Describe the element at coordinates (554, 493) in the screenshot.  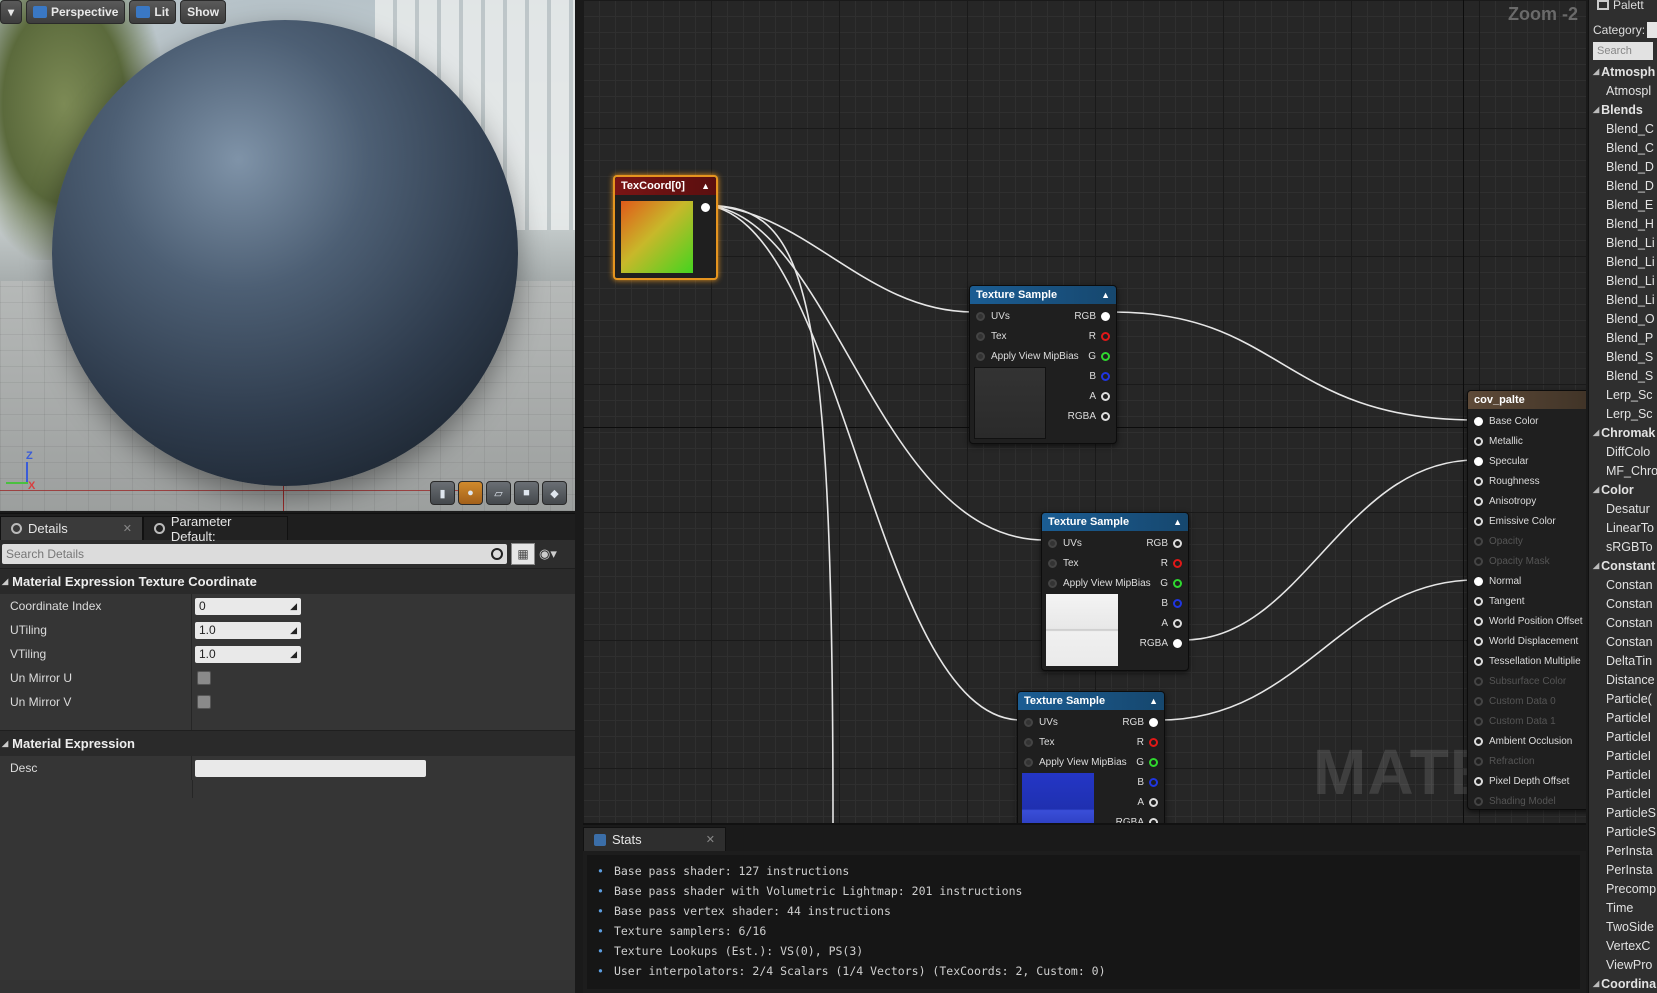
I see `custom-mesh-preview-button: ◆` at that location.